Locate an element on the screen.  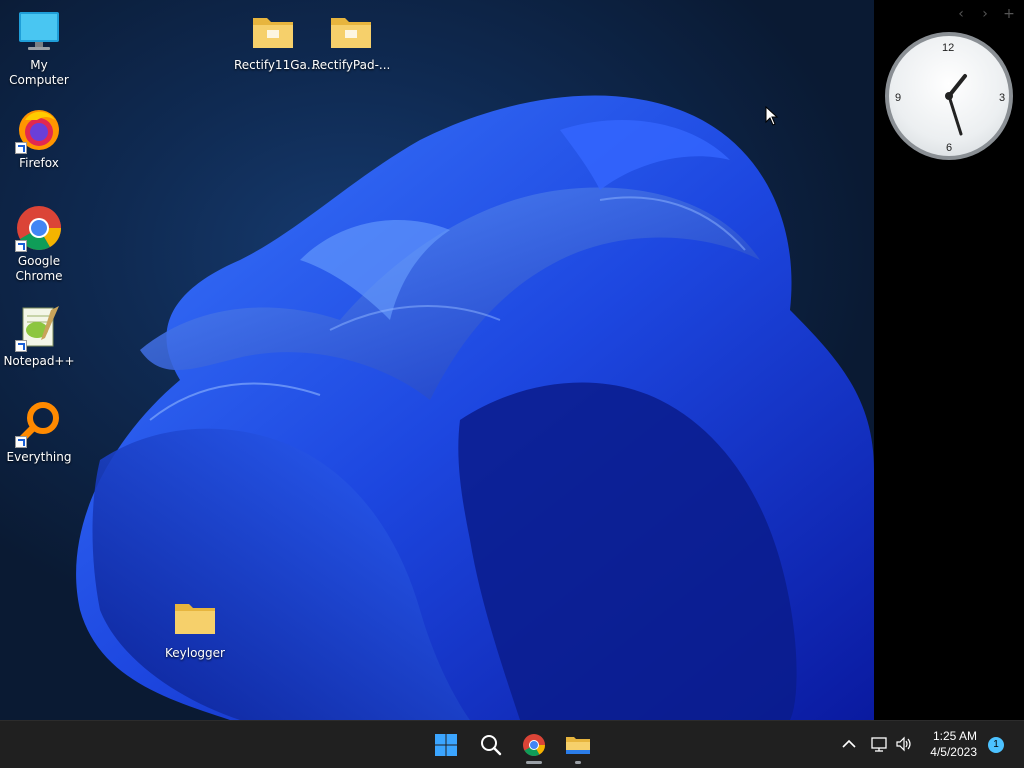
start-button is located at coordinates (446, 745).